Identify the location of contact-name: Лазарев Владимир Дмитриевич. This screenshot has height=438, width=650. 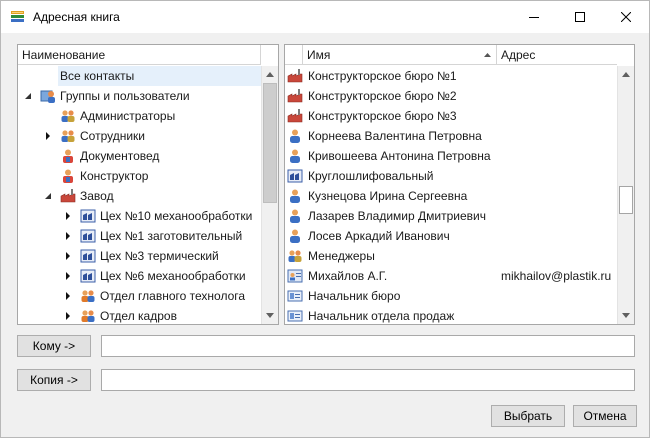
(397, 216).